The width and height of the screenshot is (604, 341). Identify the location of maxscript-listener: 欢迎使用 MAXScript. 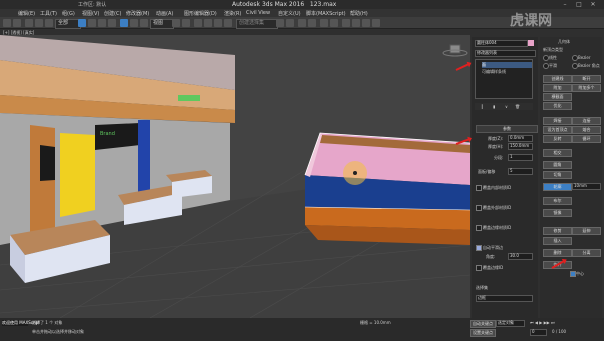
(21, 323).